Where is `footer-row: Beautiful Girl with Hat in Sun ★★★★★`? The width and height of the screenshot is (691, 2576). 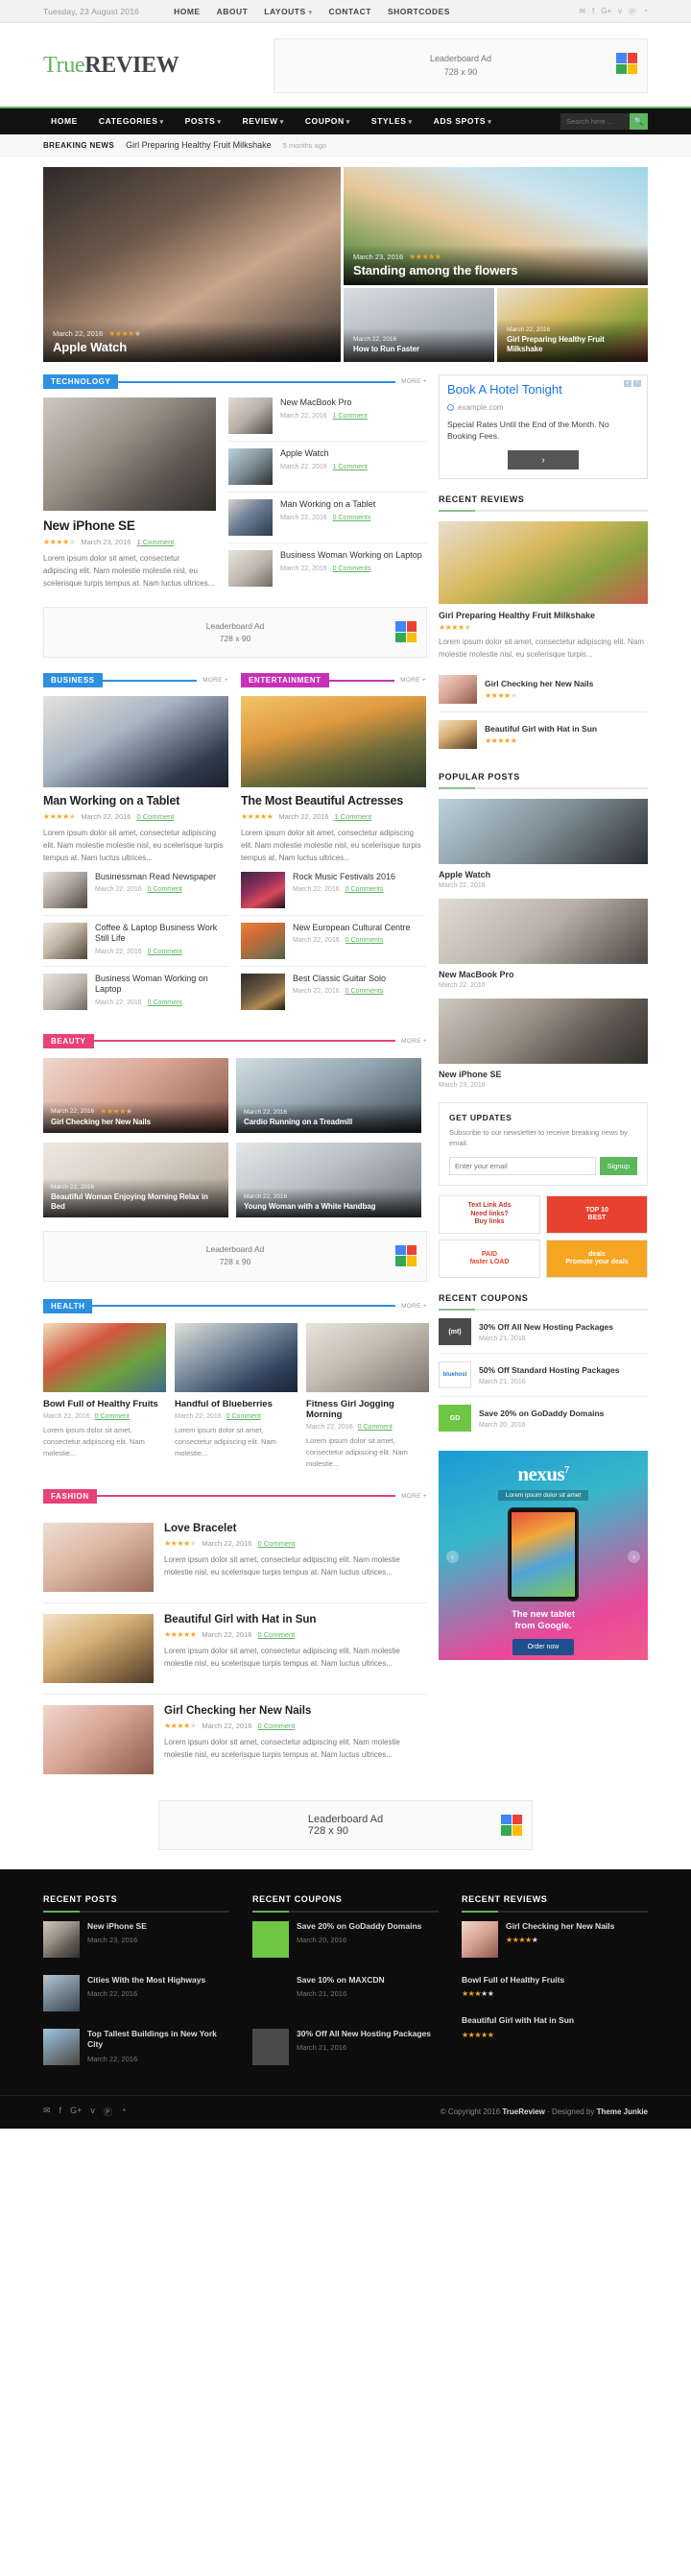
footer-row: Beautiful Girl with Hat in Sun ★★★★★ is located at coordinates (555, 2027).